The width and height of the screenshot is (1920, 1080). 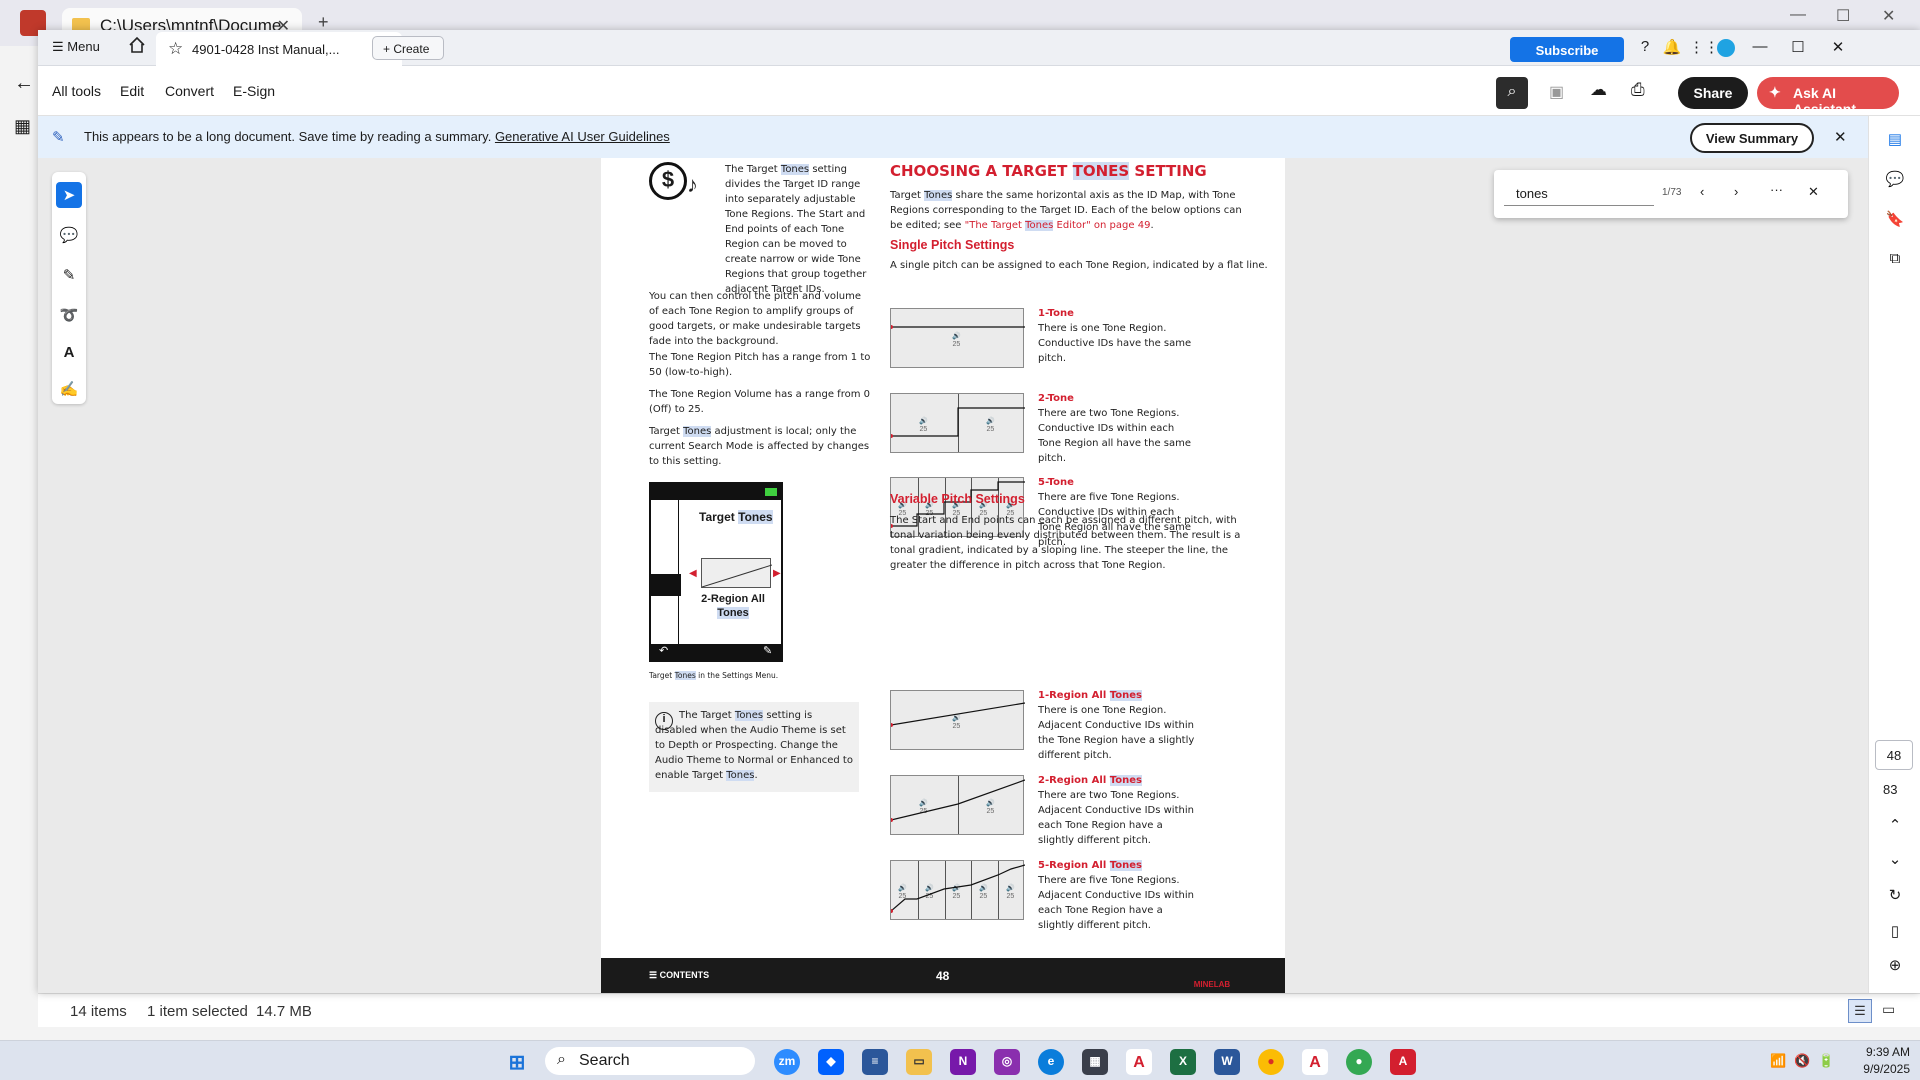 I want to click on menu-label: Menu, so click(x=83, y=46).